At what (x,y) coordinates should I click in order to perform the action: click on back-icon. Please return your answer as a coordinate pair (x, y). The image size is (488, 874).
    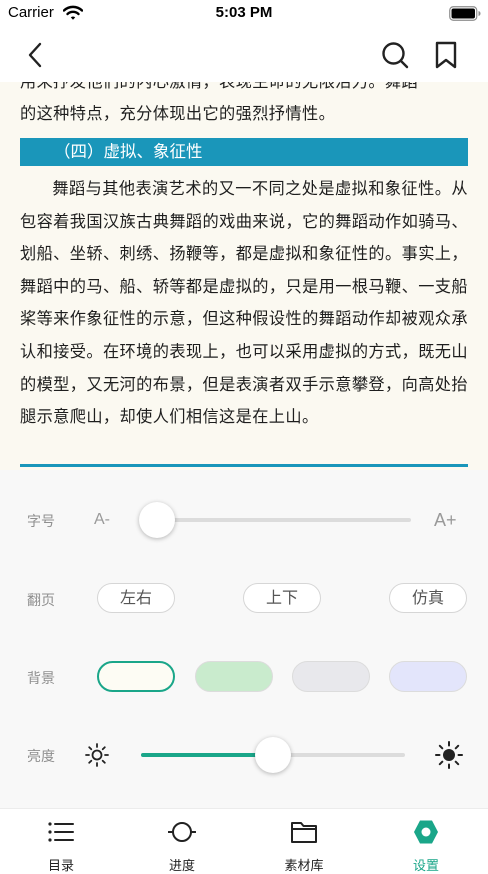
    Looking at the image, I should click on (36, 55).